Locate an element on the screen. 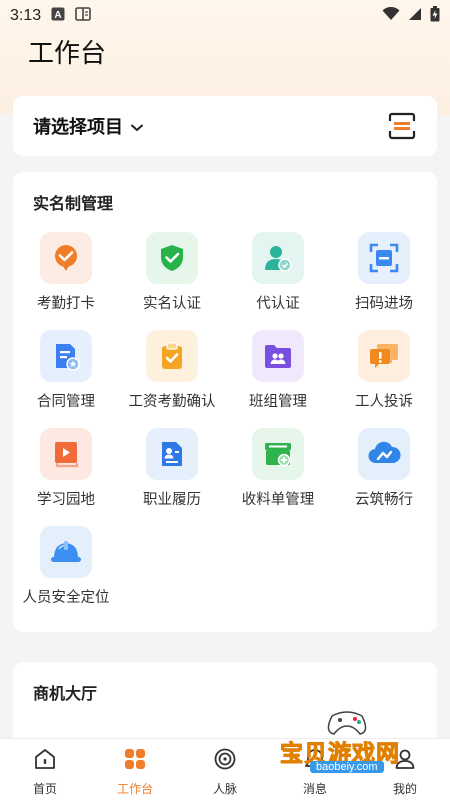  signal-icon is located at coordinates (415, 16).